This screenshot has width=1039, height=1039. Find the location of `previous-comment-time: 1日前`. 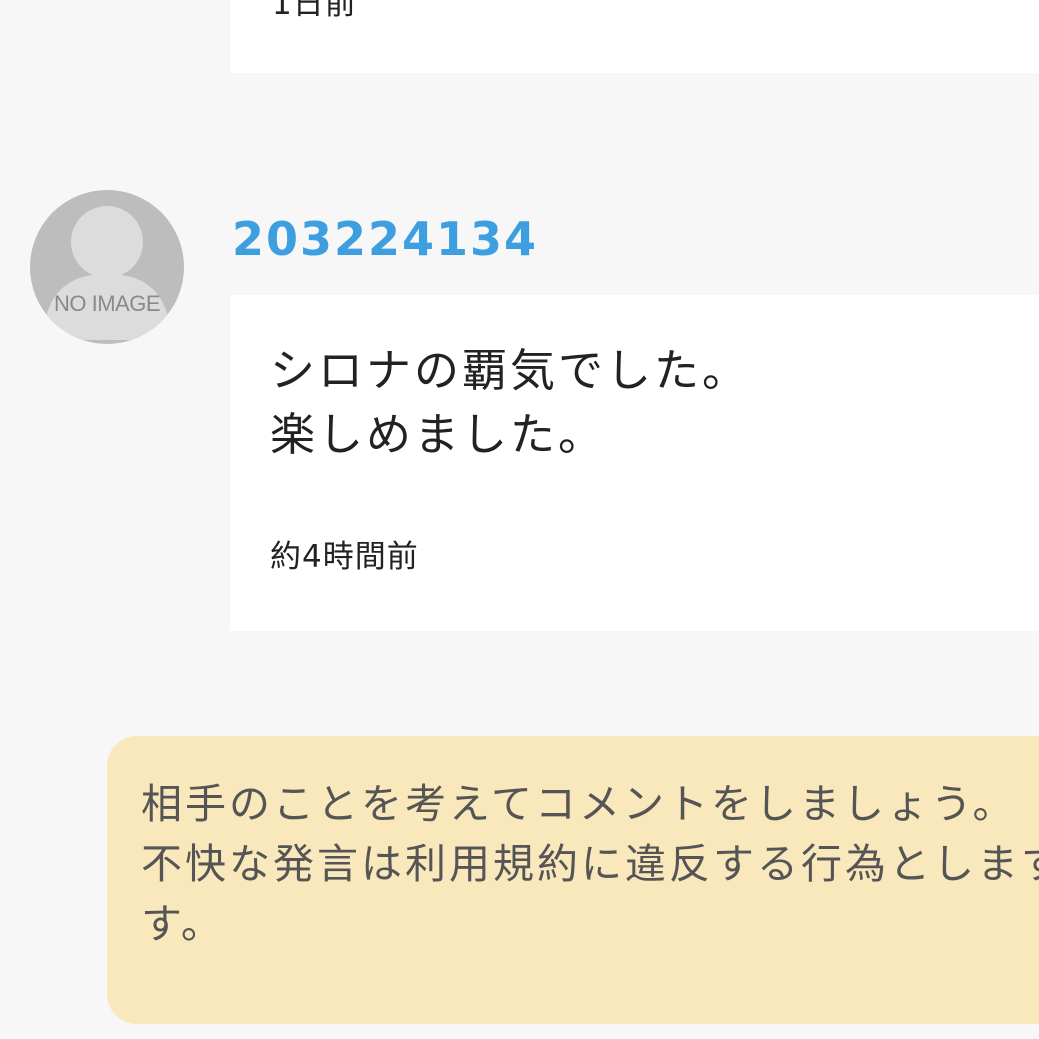

previous-comment-time: 1日前 is located at coordinates (314, 11).